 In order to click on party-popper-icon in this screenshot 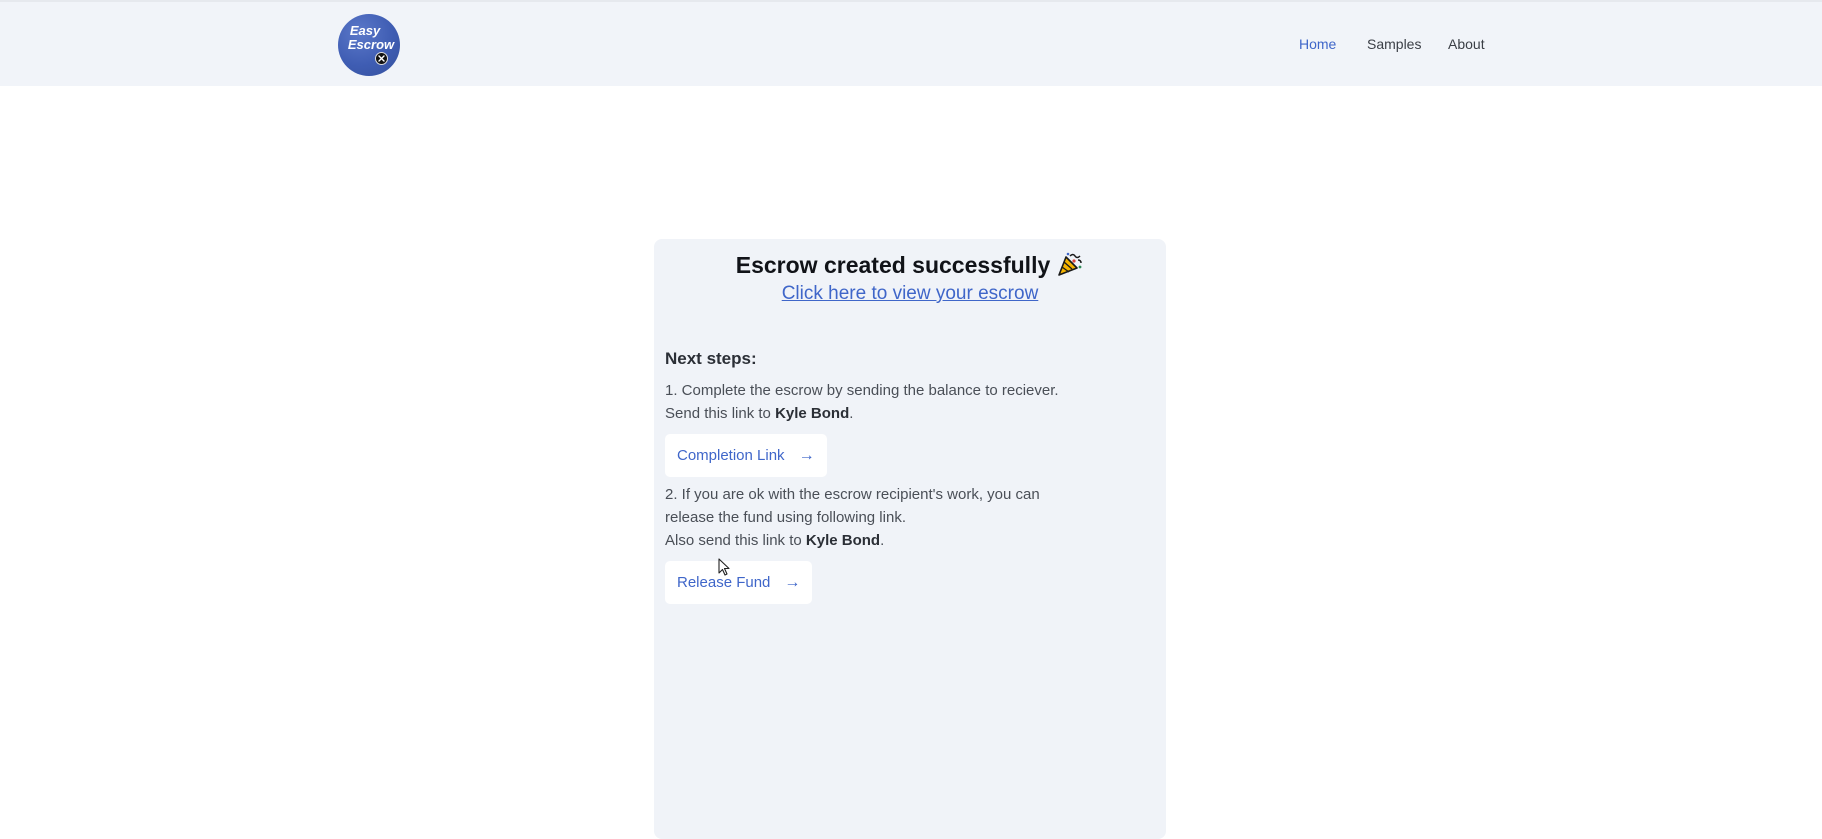, I will do `click(1070, 264)`.